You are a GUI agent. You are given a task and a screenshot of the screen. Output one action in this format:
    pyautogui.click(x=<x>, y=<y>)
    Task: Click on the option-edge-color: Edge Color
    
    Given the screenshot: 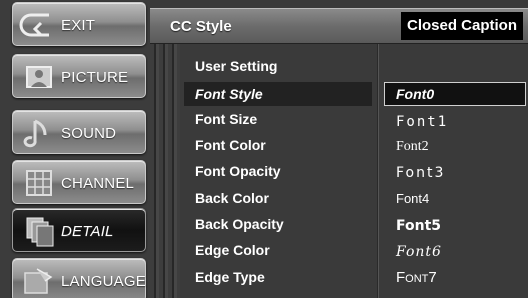 What is the action you would take?
    pyautogui.click(x=278, y=250)
    